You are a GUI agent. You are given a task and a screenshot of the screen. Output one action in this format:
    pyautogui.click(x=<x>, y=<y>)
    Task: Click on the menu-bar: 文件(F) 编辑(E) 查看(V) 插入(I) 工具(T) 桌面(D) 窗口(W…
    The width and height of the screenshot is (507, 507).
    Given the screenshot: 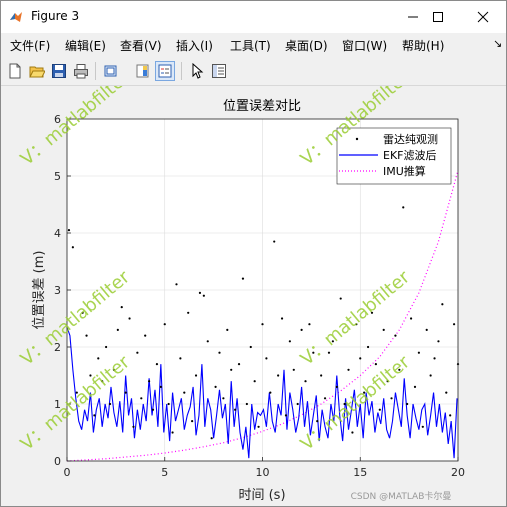 What is the action you would take?
    pyautogui.click(x=253, y=45)
    